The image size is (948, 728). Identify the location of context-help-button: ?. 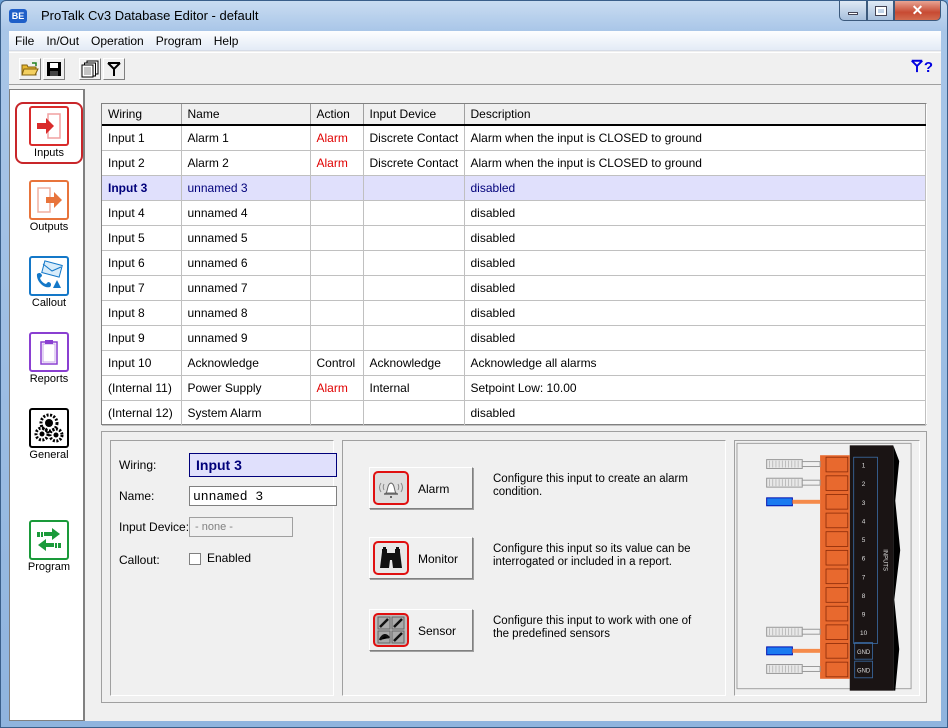
(921, 67).